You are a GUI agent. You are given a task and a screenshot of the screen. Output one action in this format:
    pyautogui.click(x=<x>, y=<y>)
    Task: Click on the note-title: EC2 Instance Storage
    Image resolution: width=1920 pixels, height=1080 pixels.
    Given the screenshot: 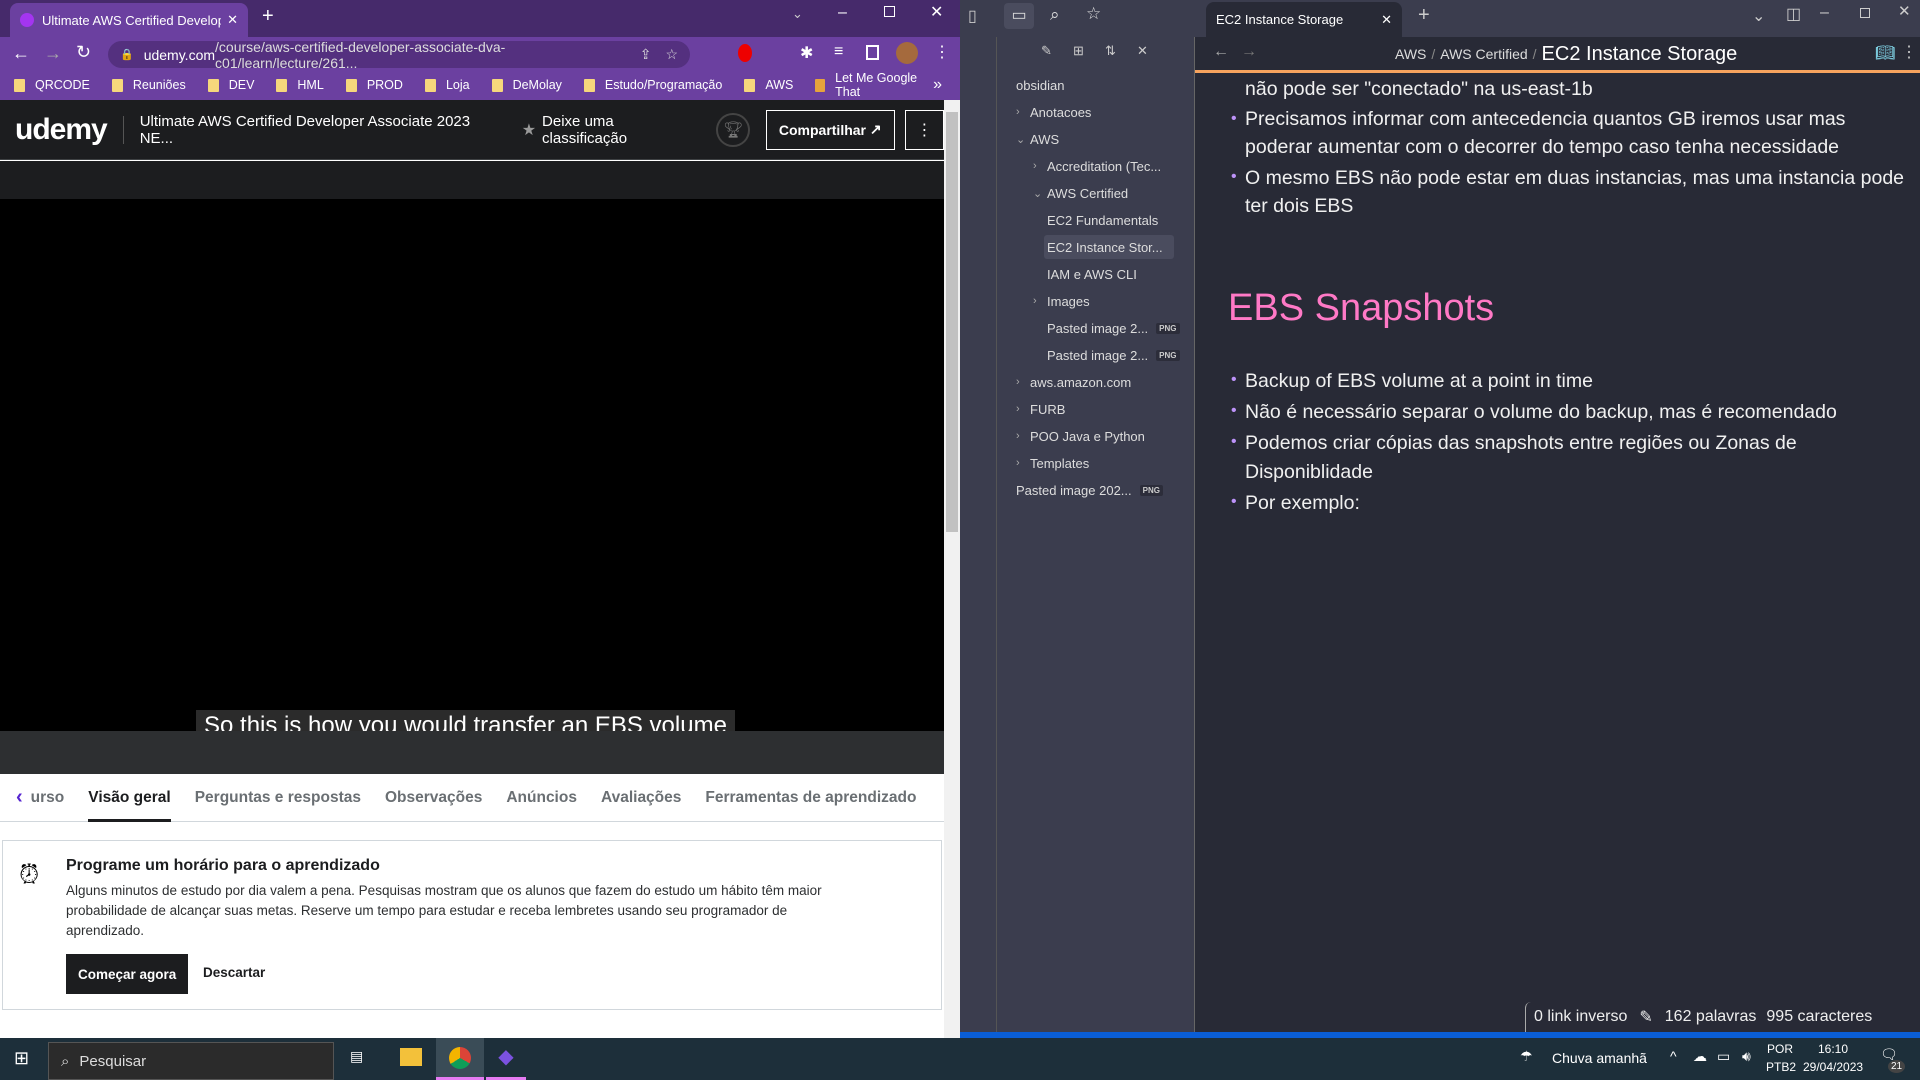 What is the action you would take?
    pyautogui.click(x=1640, y=54)
    